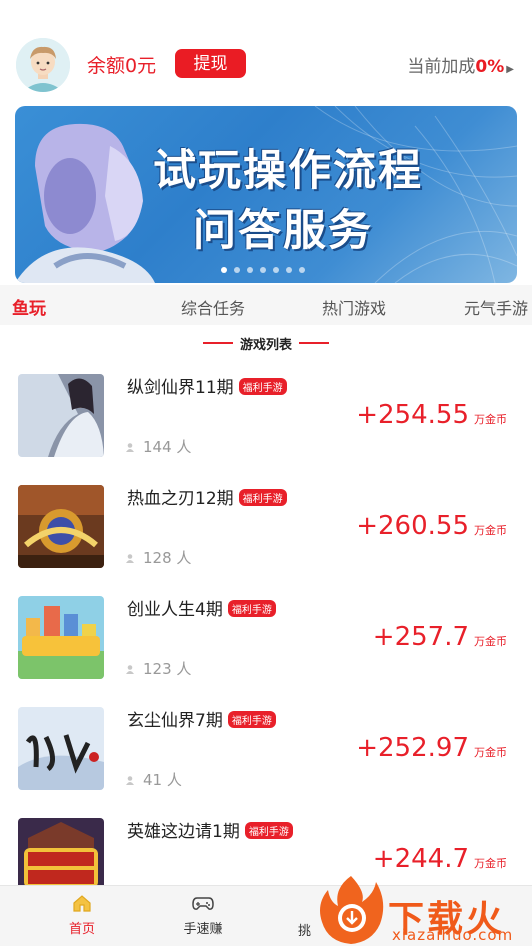  What do you see at coordinates (422, 909) in the screenshot?
I see `watermark: 下载火 xiazaihuo.com` at bounding box center [422, 909].